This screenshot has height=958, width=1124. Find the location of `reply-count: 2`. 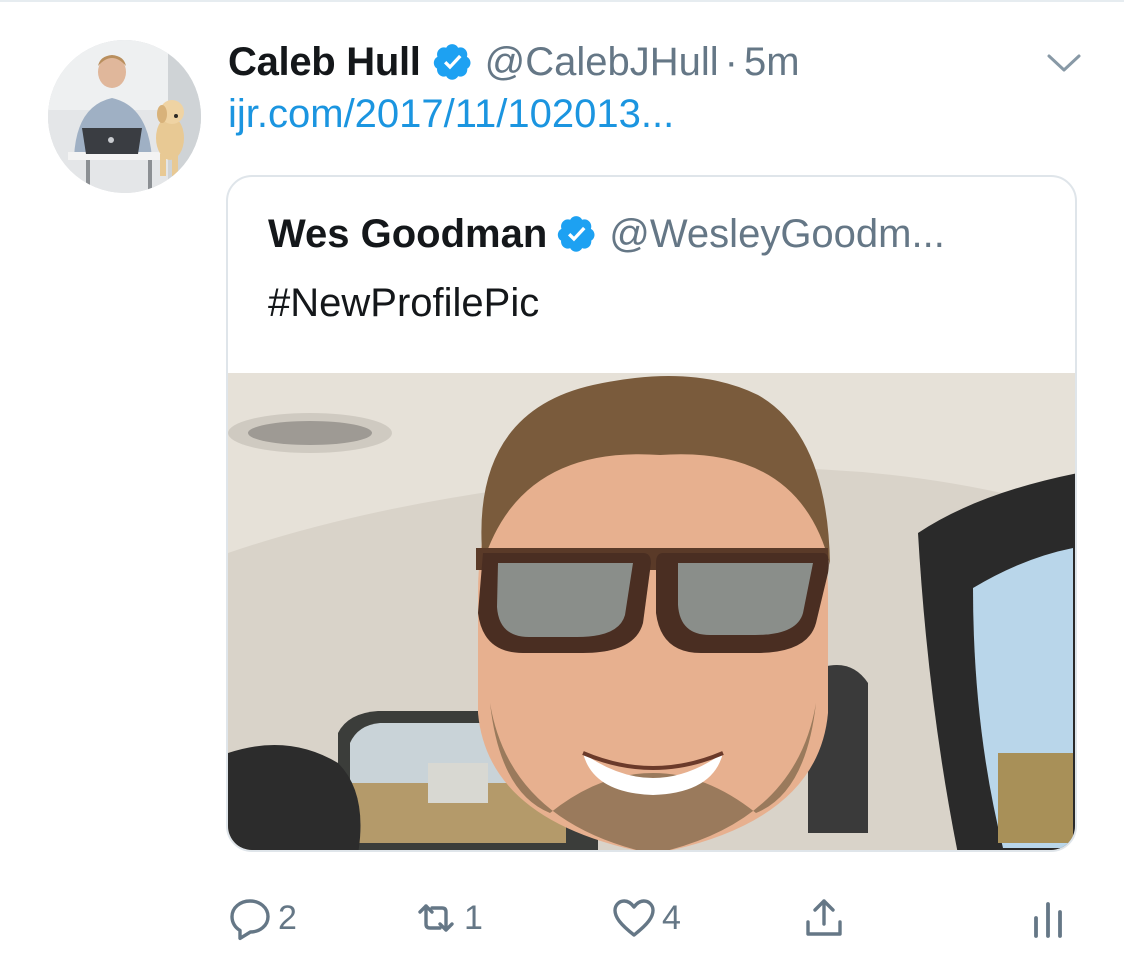

reply-count: 2 is located at coordinates (287, 917).